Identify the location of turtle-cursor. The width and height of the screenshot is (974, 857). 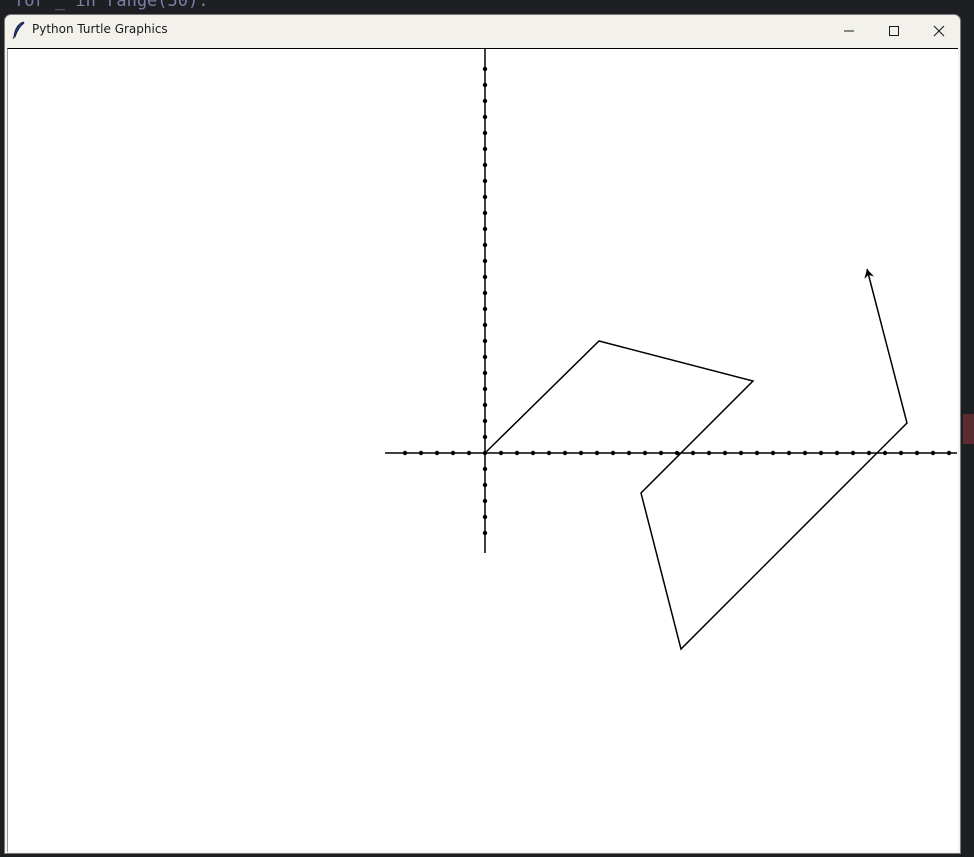
(869, 274).